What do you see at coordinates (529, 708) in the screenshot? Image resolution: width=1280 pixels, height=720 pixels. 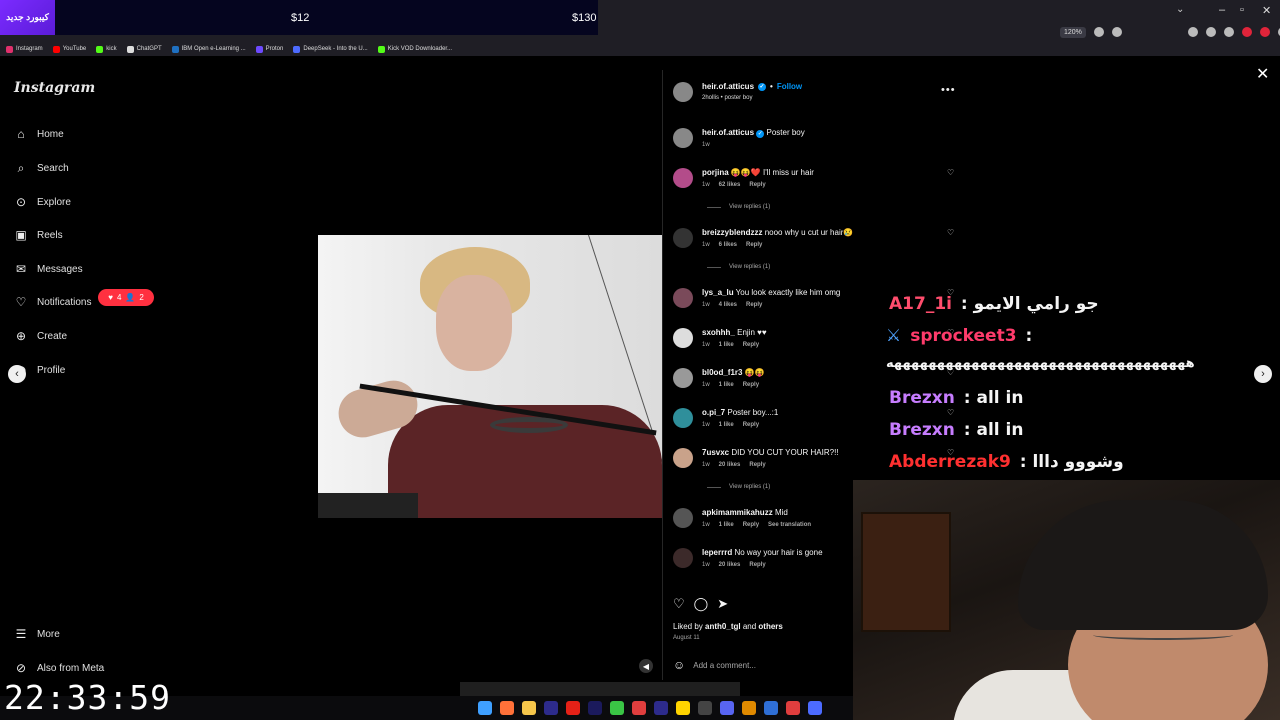 I see `file-explorer-icon` at bounding box center [529, 708].